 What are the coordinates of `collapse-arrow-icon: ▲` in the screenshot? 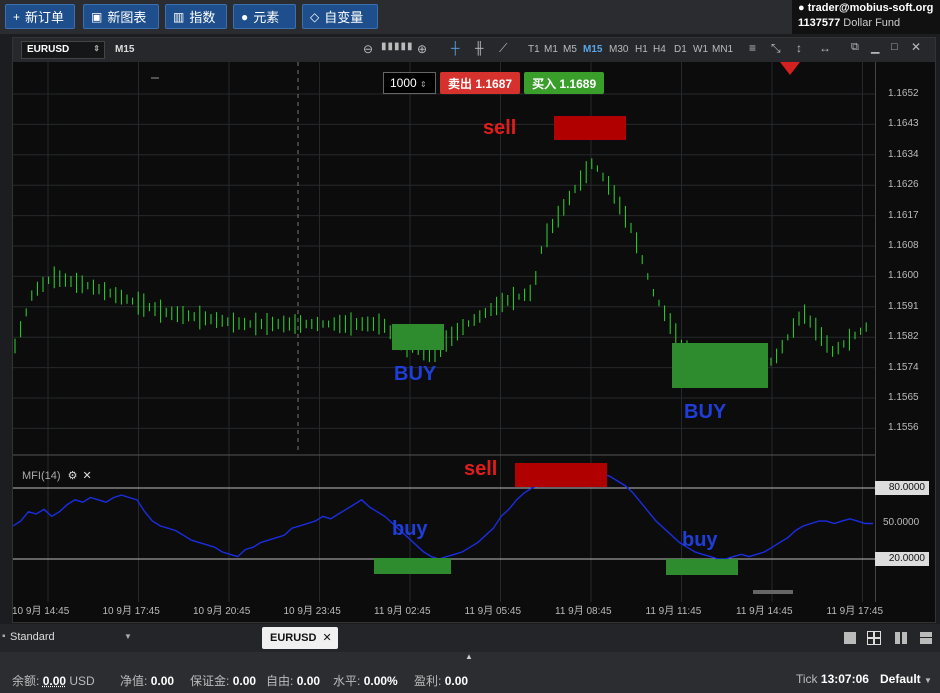 It's located at (469, 656).